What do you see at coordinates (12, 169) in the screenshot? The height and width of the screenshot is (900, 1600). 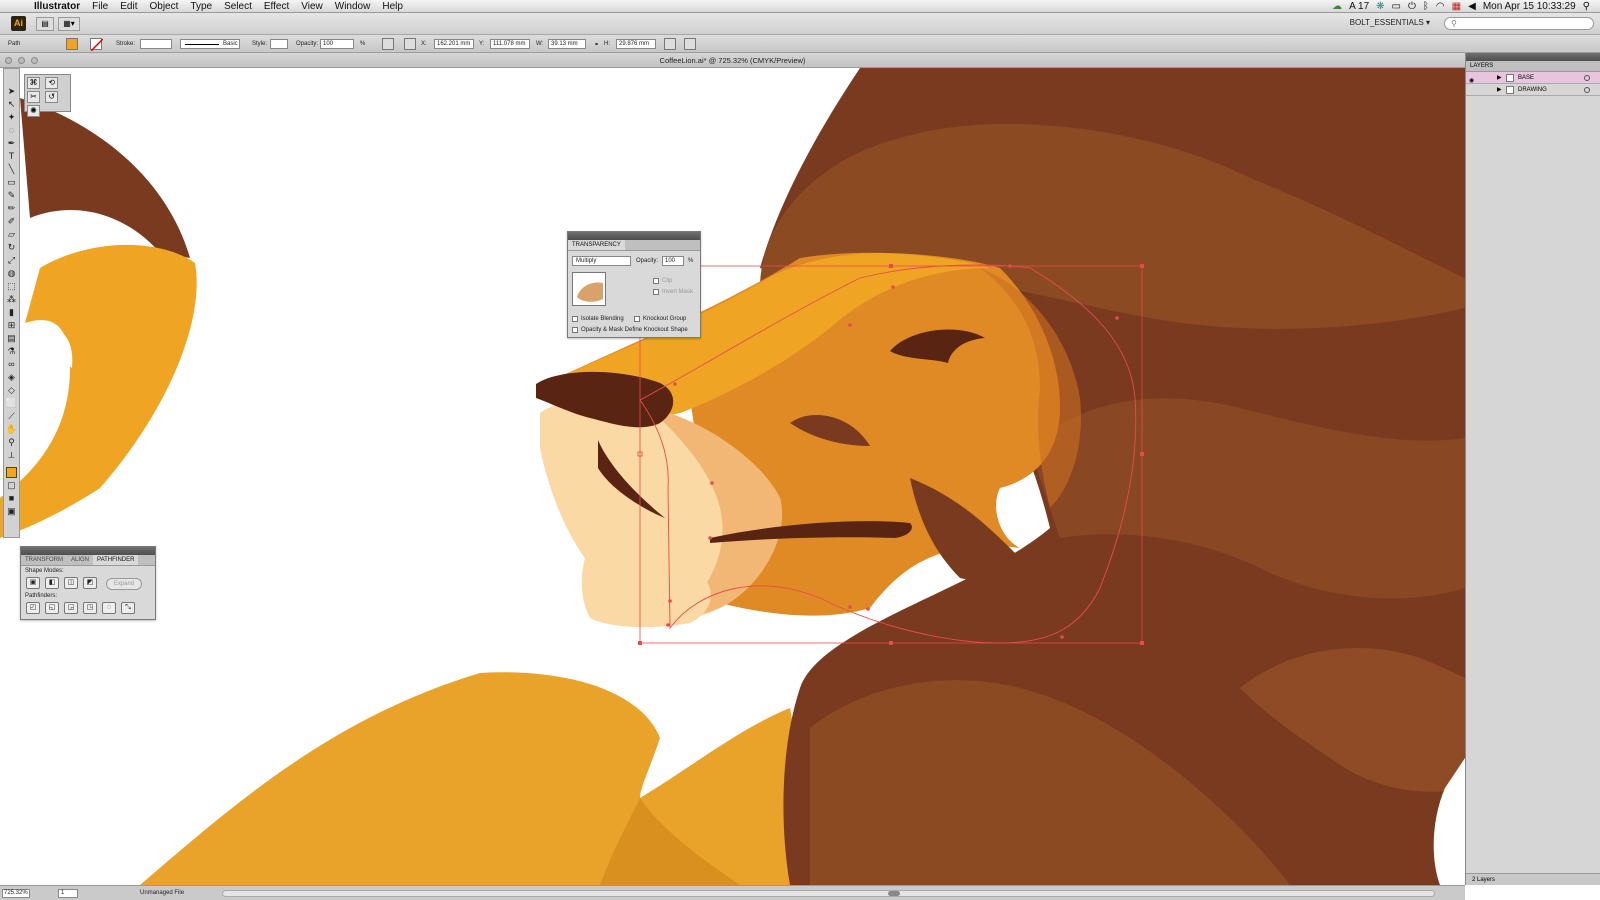 I see `line-tool-icon: ╲` at bounding box center [12, 169].